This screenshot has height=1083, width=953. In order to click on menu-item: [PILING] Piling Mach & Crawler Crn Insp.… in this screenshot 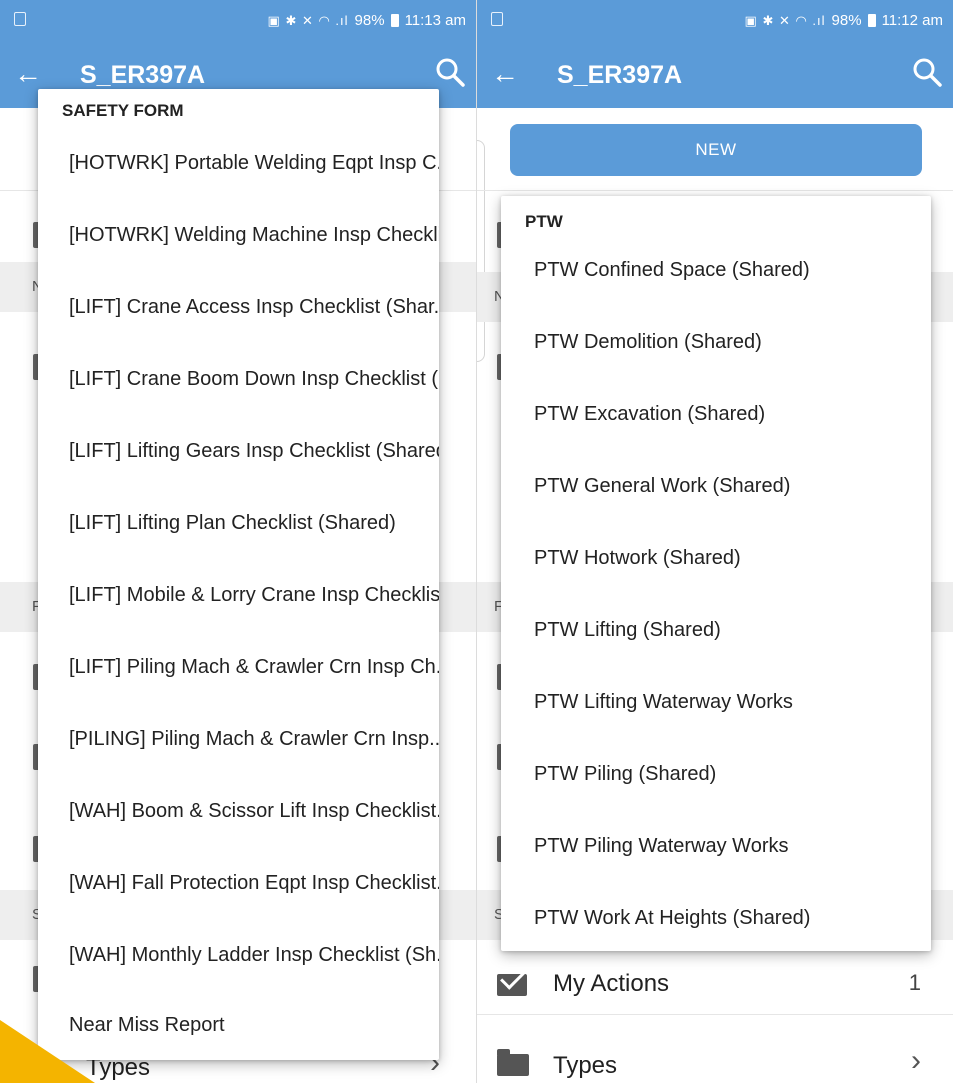, I will do `click(254, 739)`.